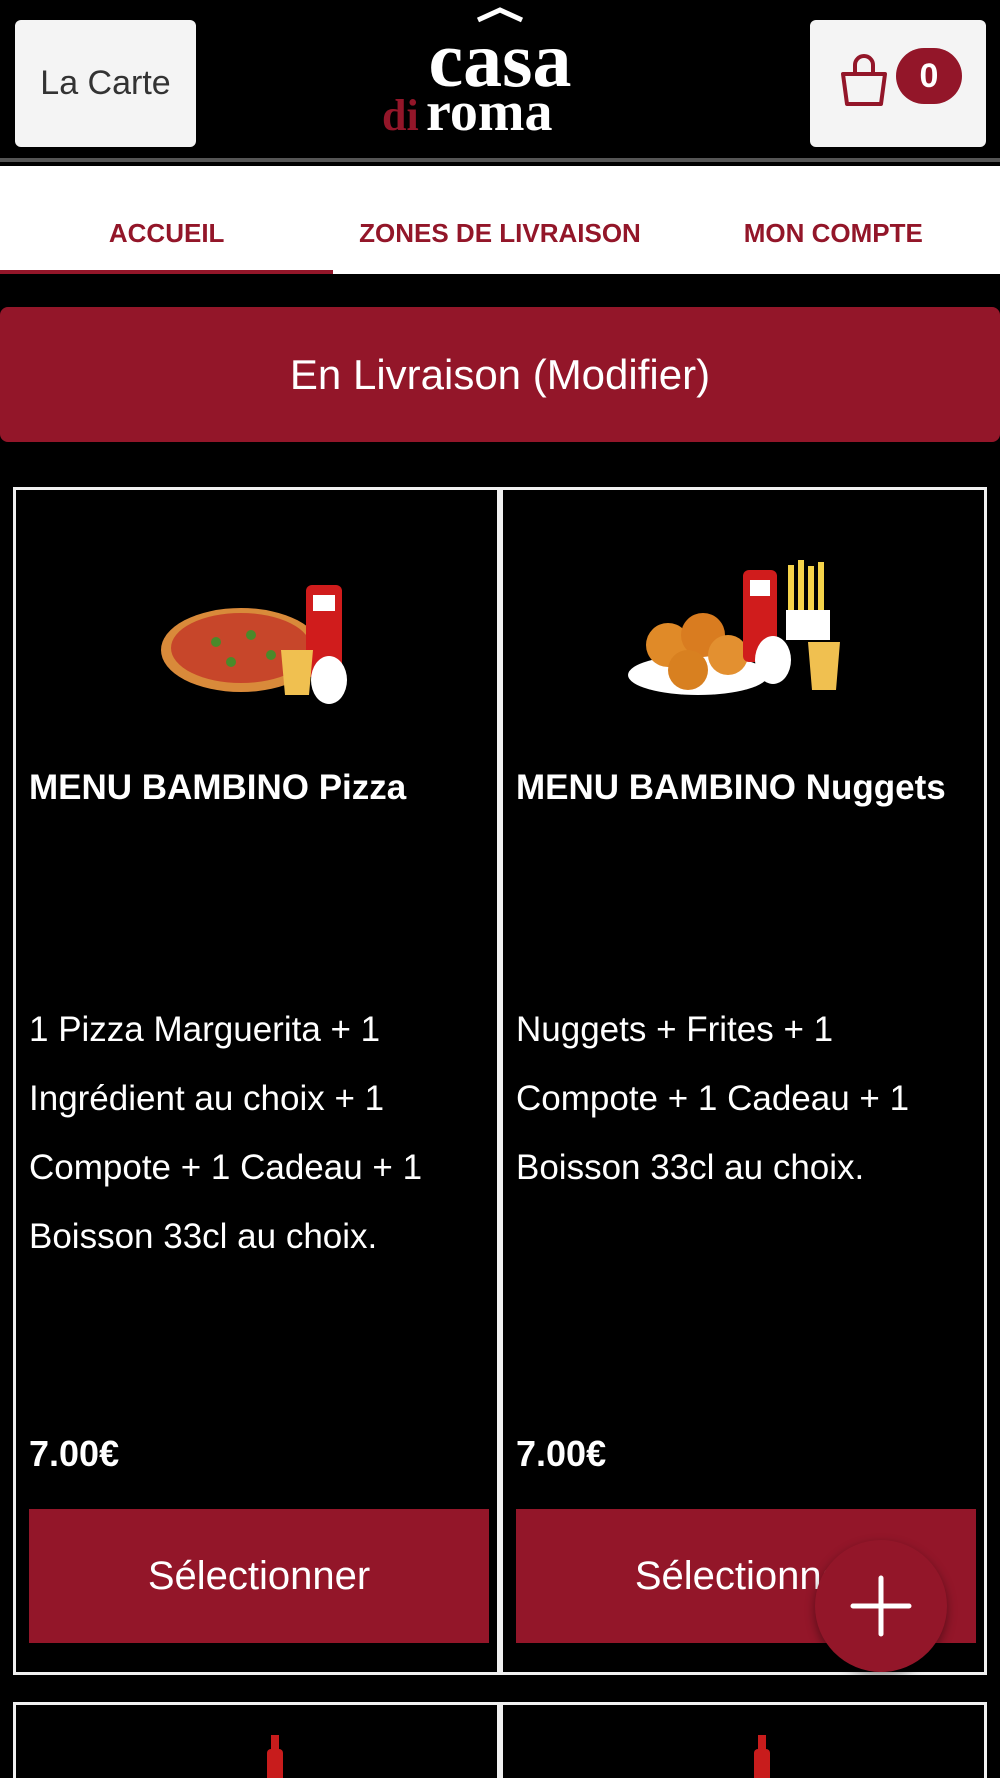 This screenshot has height=1778, width=1000. What do you see at coordinates (400, 112) in the screenshot?
I see `svg-text: di` at bounding box center [400, 112].